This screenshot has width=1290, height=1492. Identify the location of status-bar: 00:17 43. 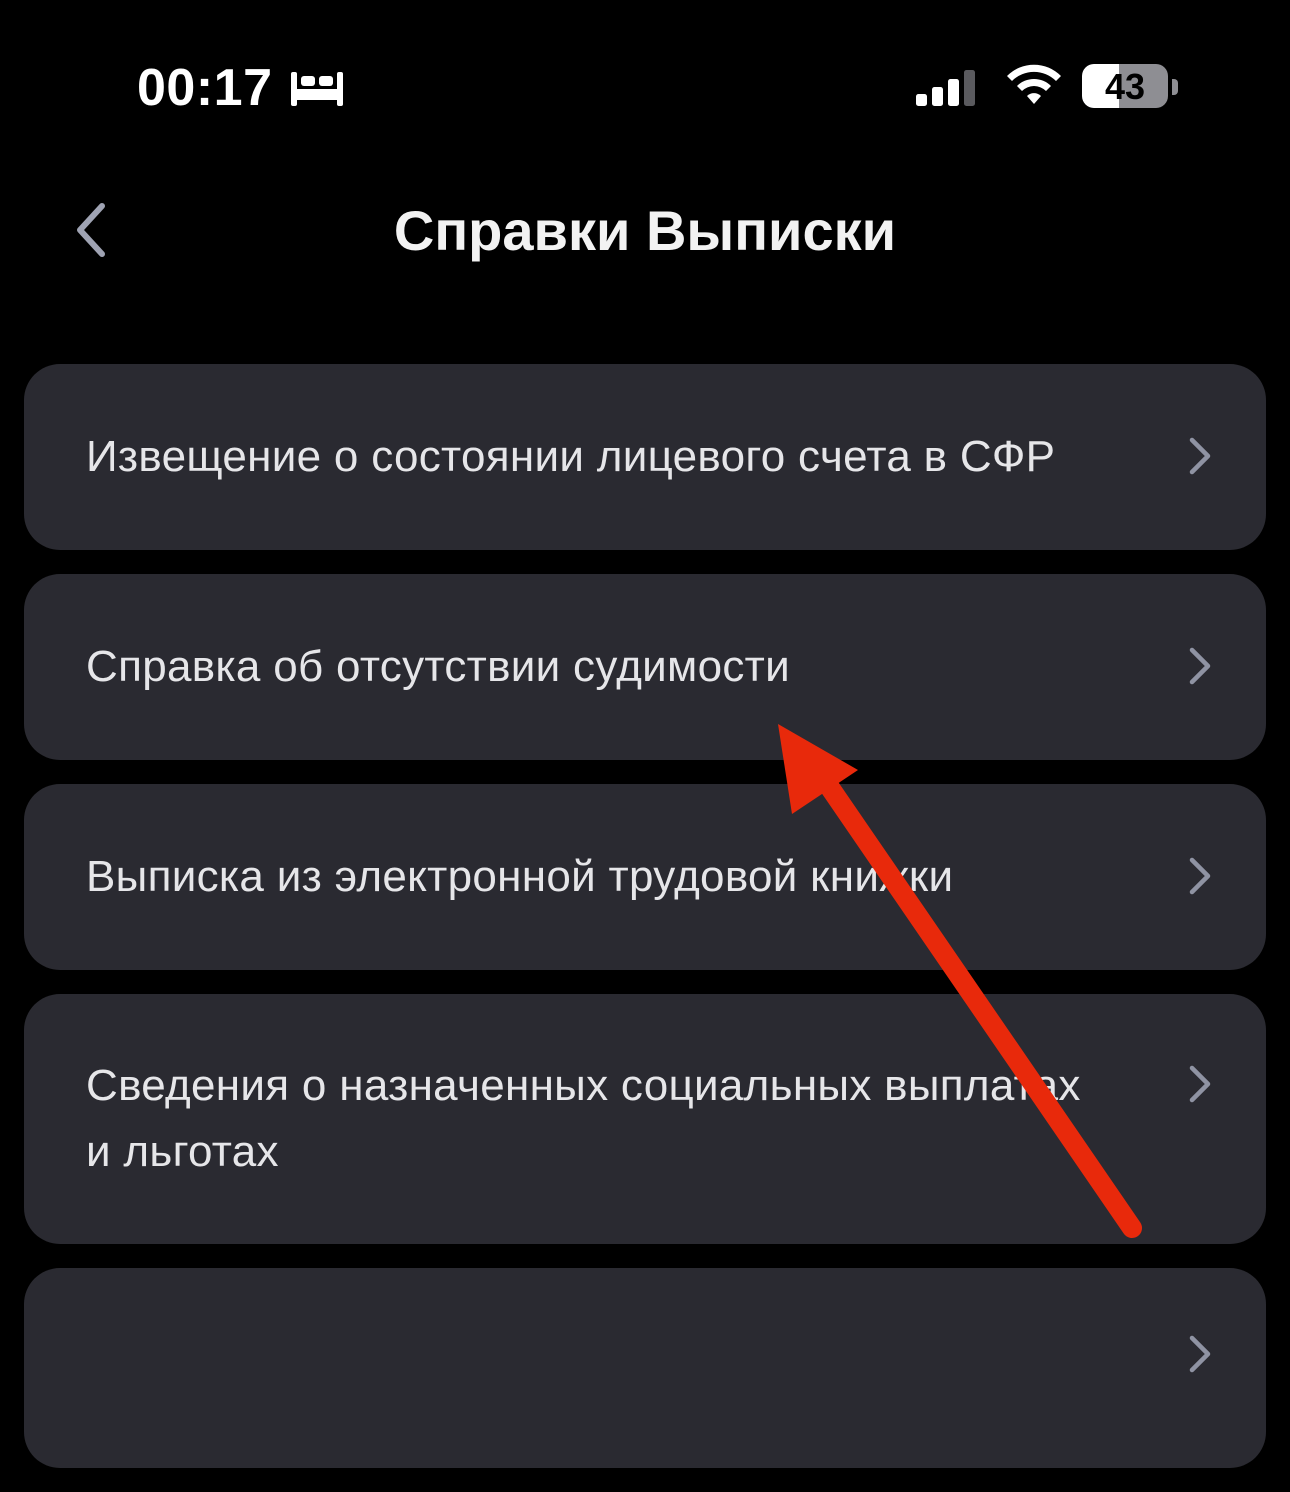
(645, 75).